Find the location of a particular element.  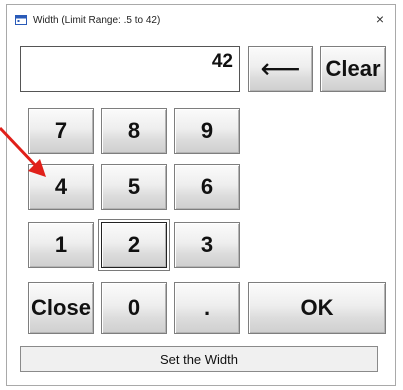

close-window-button: × is located at coordinates (380, 19).